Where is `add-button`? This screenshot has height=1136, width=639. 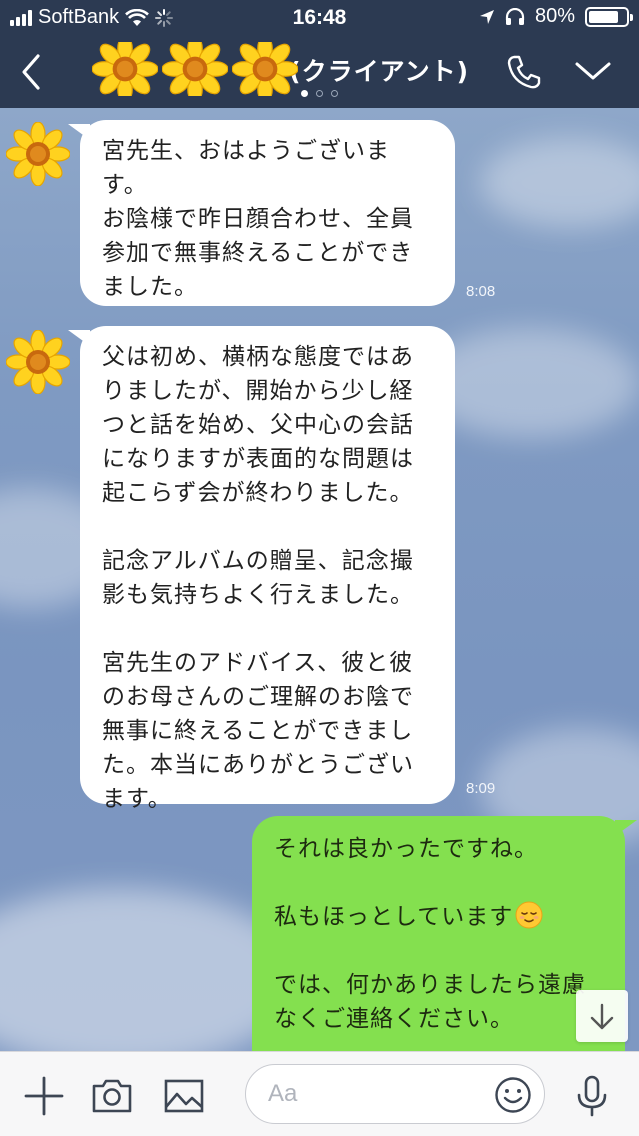
add-button is located at coordinates (44, 1096).